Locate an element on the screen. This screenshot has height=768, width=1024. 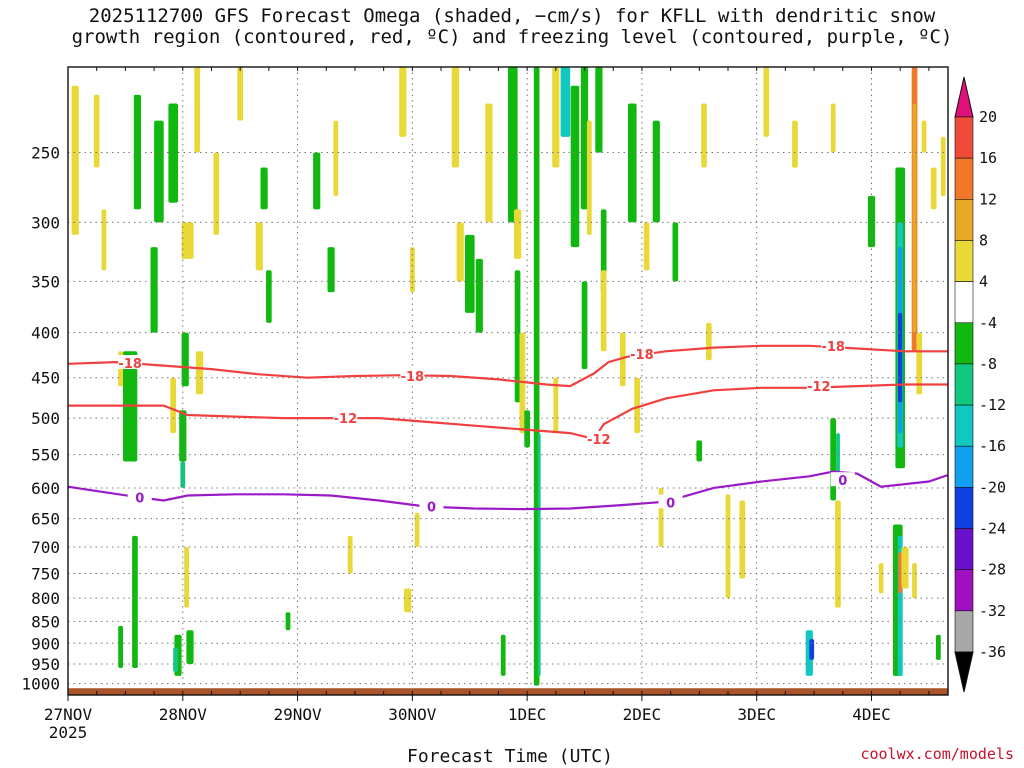
colorbar-label: -4 is located at coordinates (988, 323).